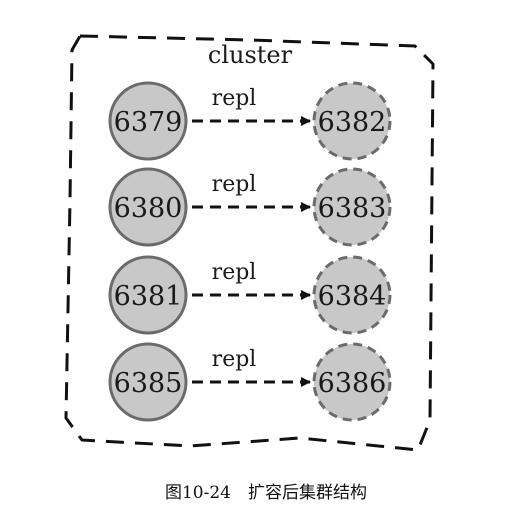 This screenshot has width=532, height=515. What do you see at coordinates (148, 296) in the screenshot?
I see `master-node-label: 6381` at bounding box center [148, 296].